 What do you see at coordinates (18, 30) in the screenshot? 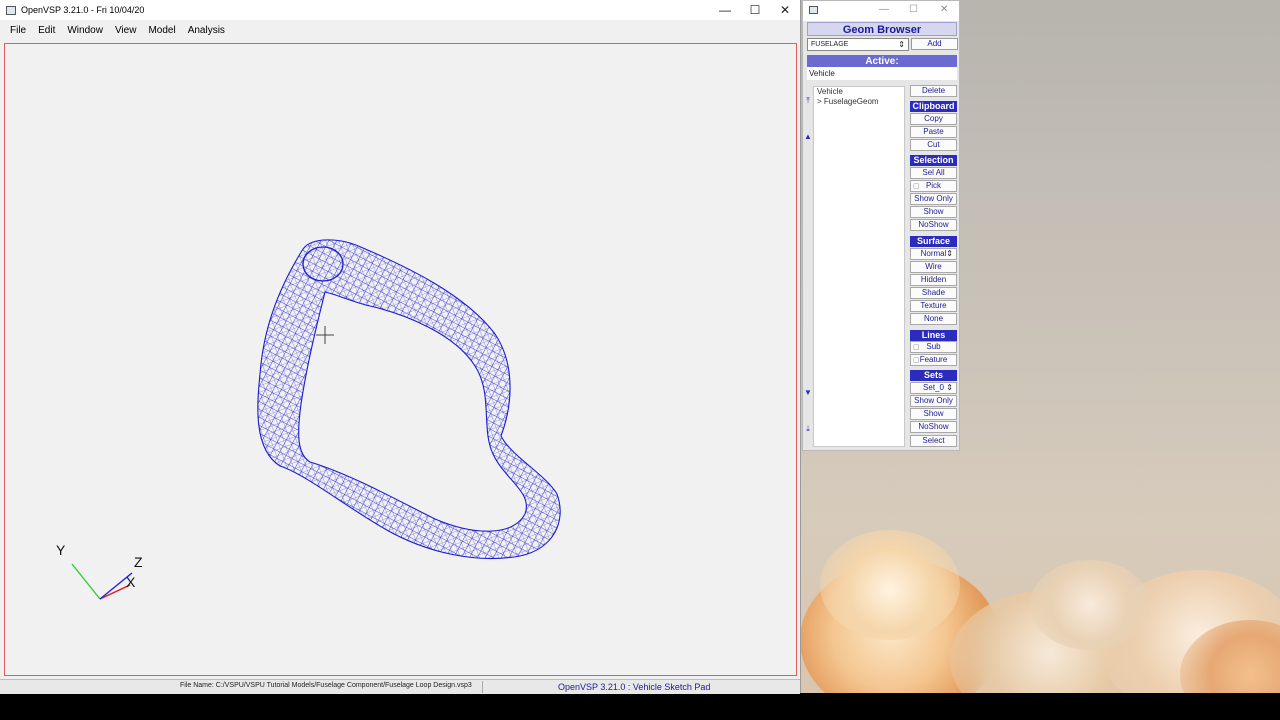
I see `menu-file: File` at bounding box center [18, 30].